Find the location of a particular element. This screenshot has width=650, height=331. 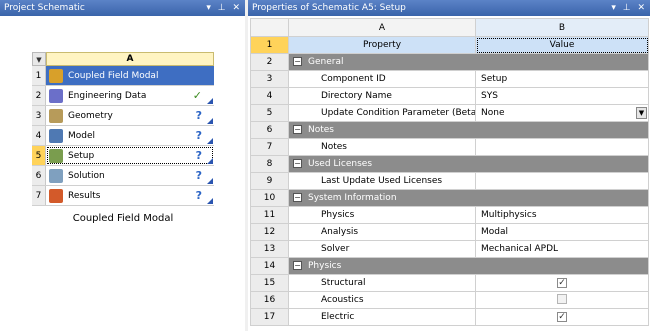

value-header: Value is located at coordinates (562, 45).